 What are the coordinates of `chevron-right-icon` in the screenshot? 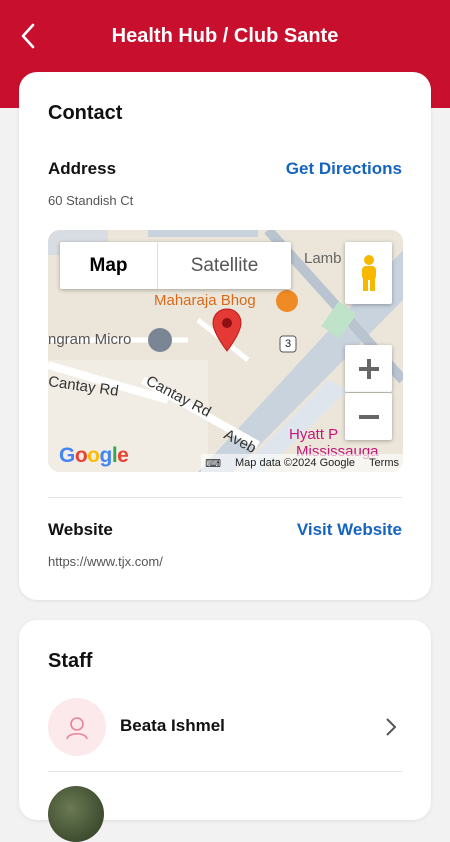 It's located at (391, 727).